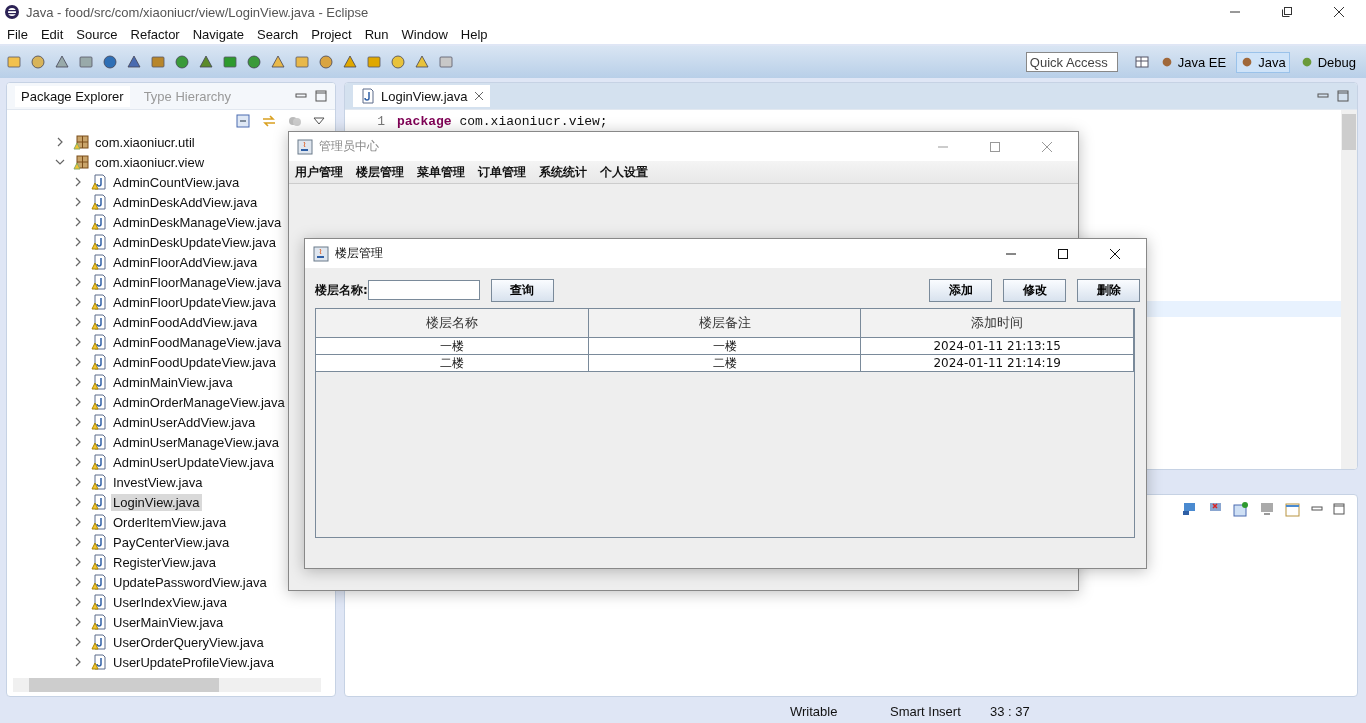 The width and height of the screenshot is (1366, 723). What do you see at coordinates (155, 34) in the screenshot?
I see `menu-item: Refactor` at bounding box center [155, 34].